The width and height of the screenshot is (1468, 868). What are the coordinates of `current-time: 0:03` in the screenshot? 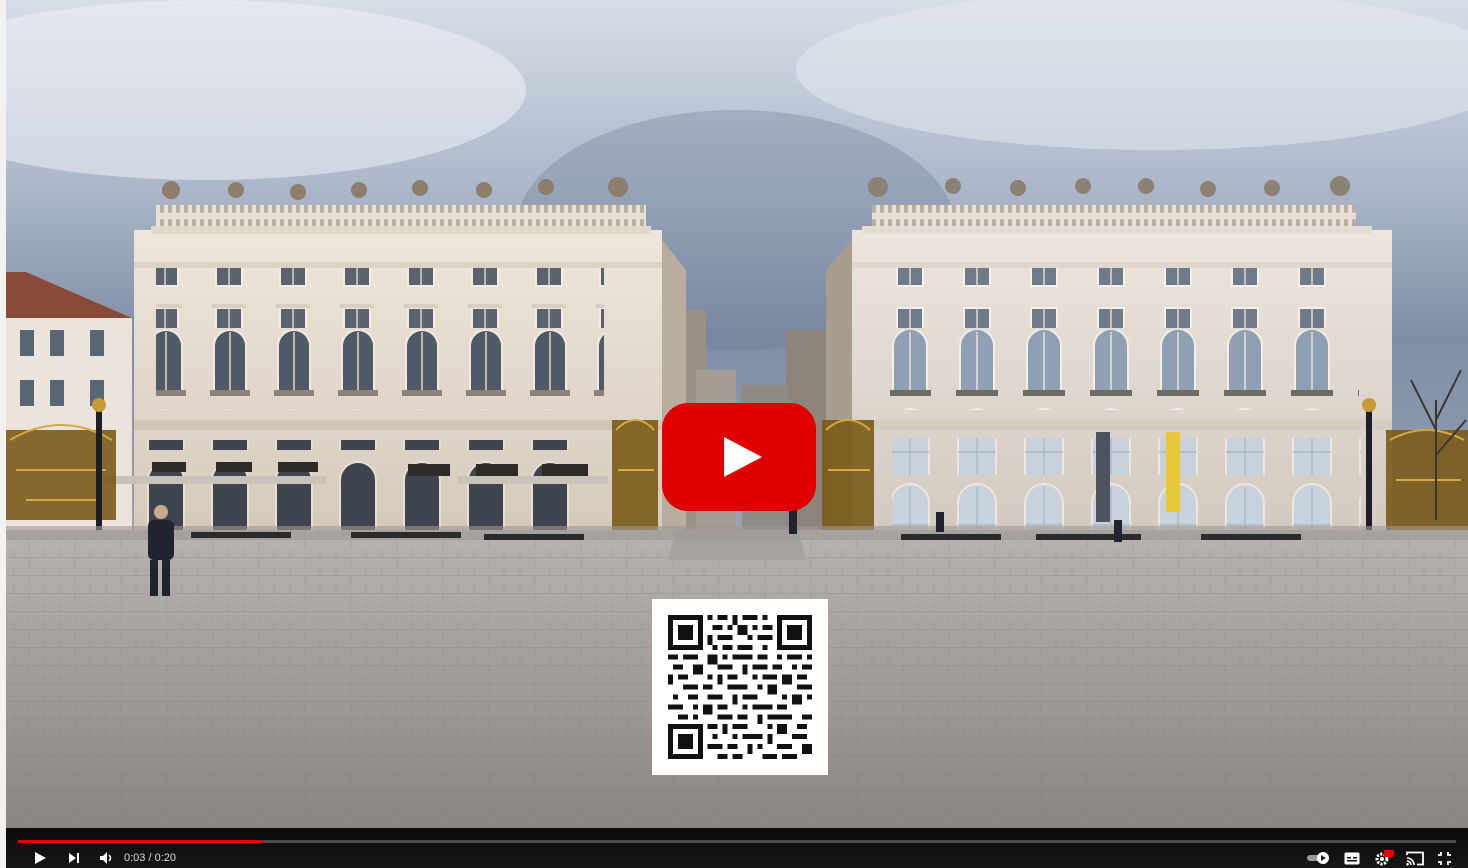 It's located at (135, 858).